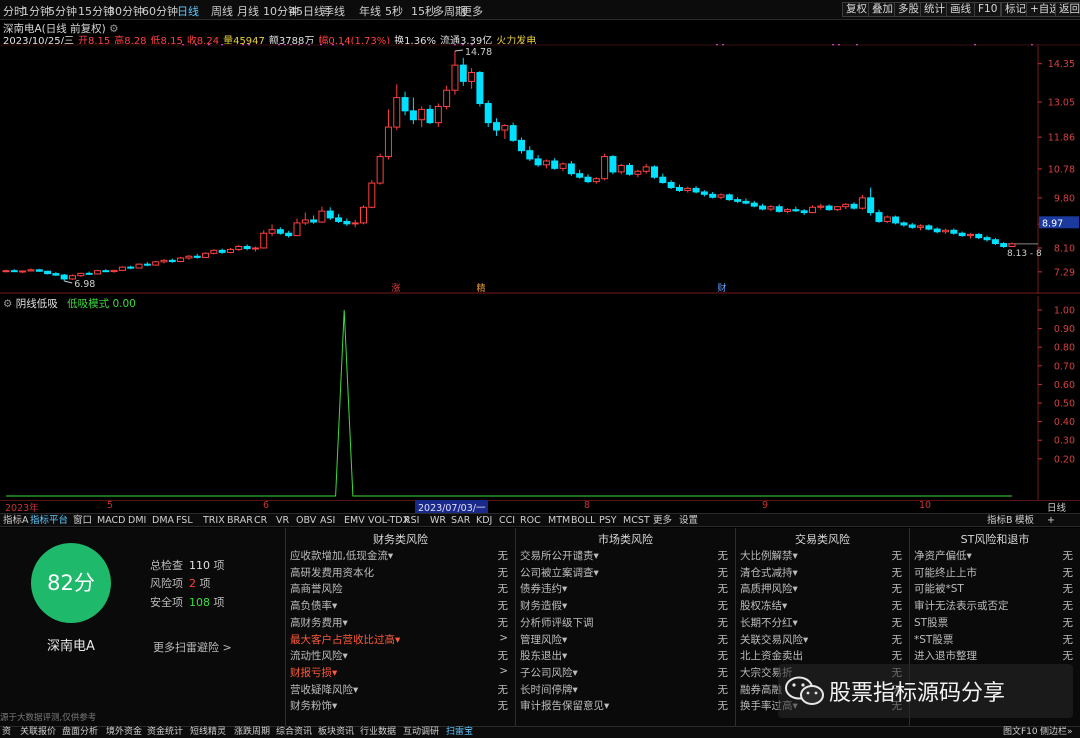 The image size is (1080, 738). I want to click on period-tab-2: 5分钟, so click(62, 11).